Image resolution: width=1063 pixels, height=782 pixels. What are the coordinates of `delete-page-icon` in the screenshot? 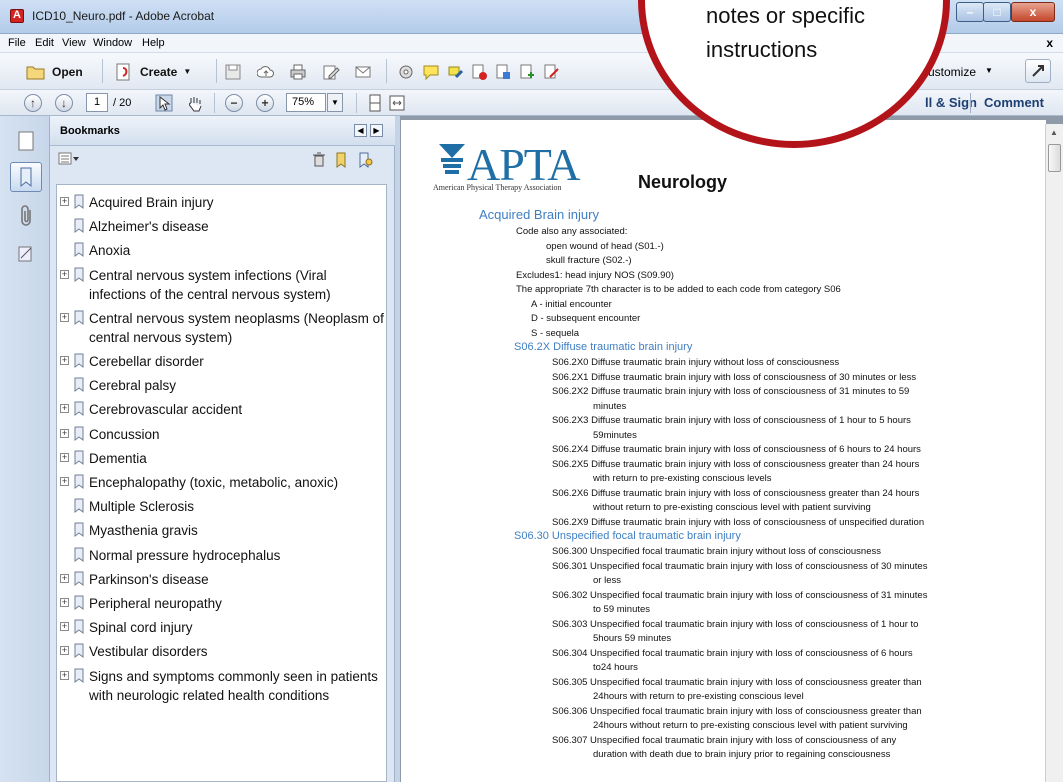 It's located at (479, 72).